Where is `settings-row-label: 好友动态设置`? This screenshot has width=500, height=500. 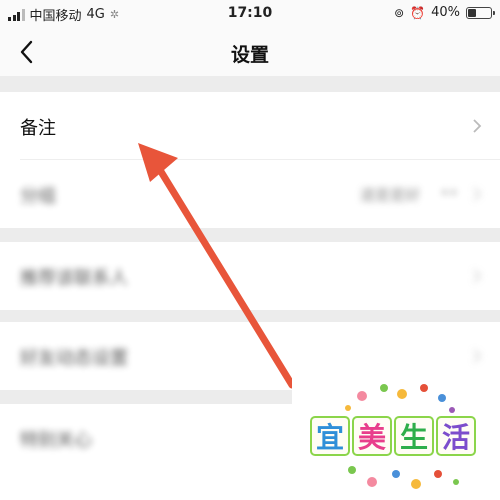 settings-row-label: 好友动态设置 is located at coordinates (74, 358).